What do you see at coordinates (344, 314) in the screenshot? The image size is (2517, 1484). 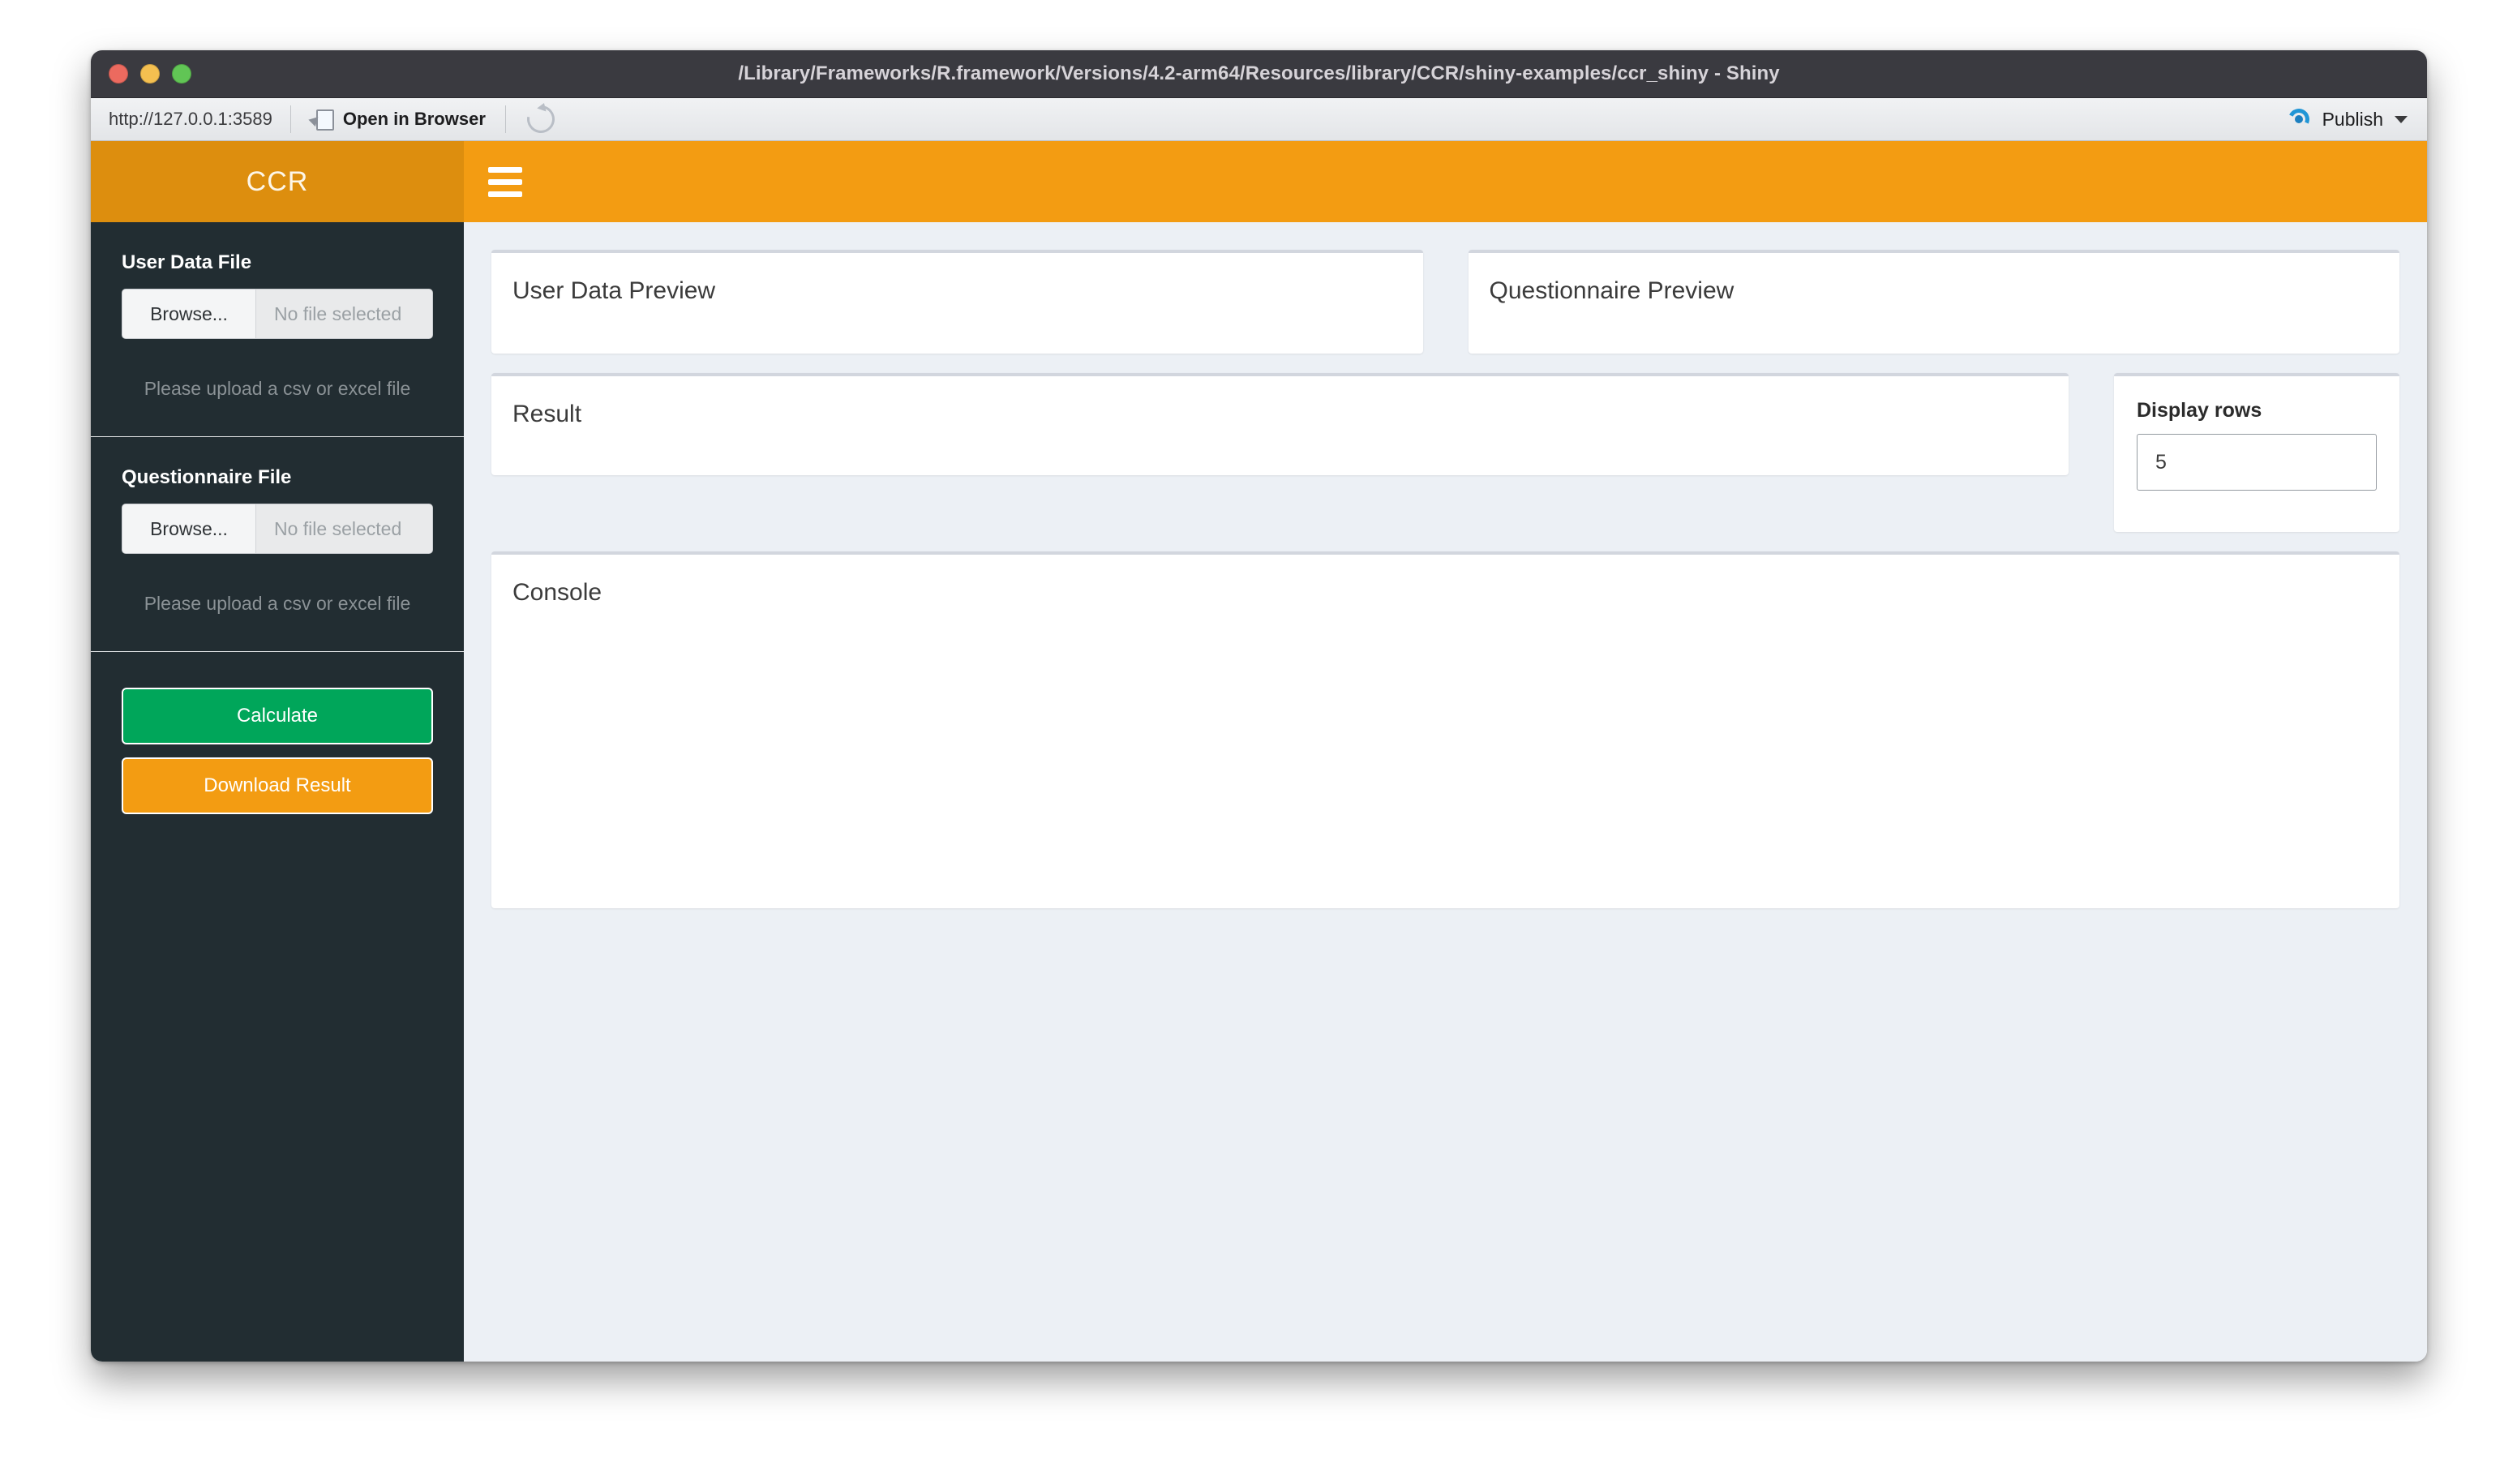 I see `user-data-file-name: No file selected` at bounding box center [344, 314].